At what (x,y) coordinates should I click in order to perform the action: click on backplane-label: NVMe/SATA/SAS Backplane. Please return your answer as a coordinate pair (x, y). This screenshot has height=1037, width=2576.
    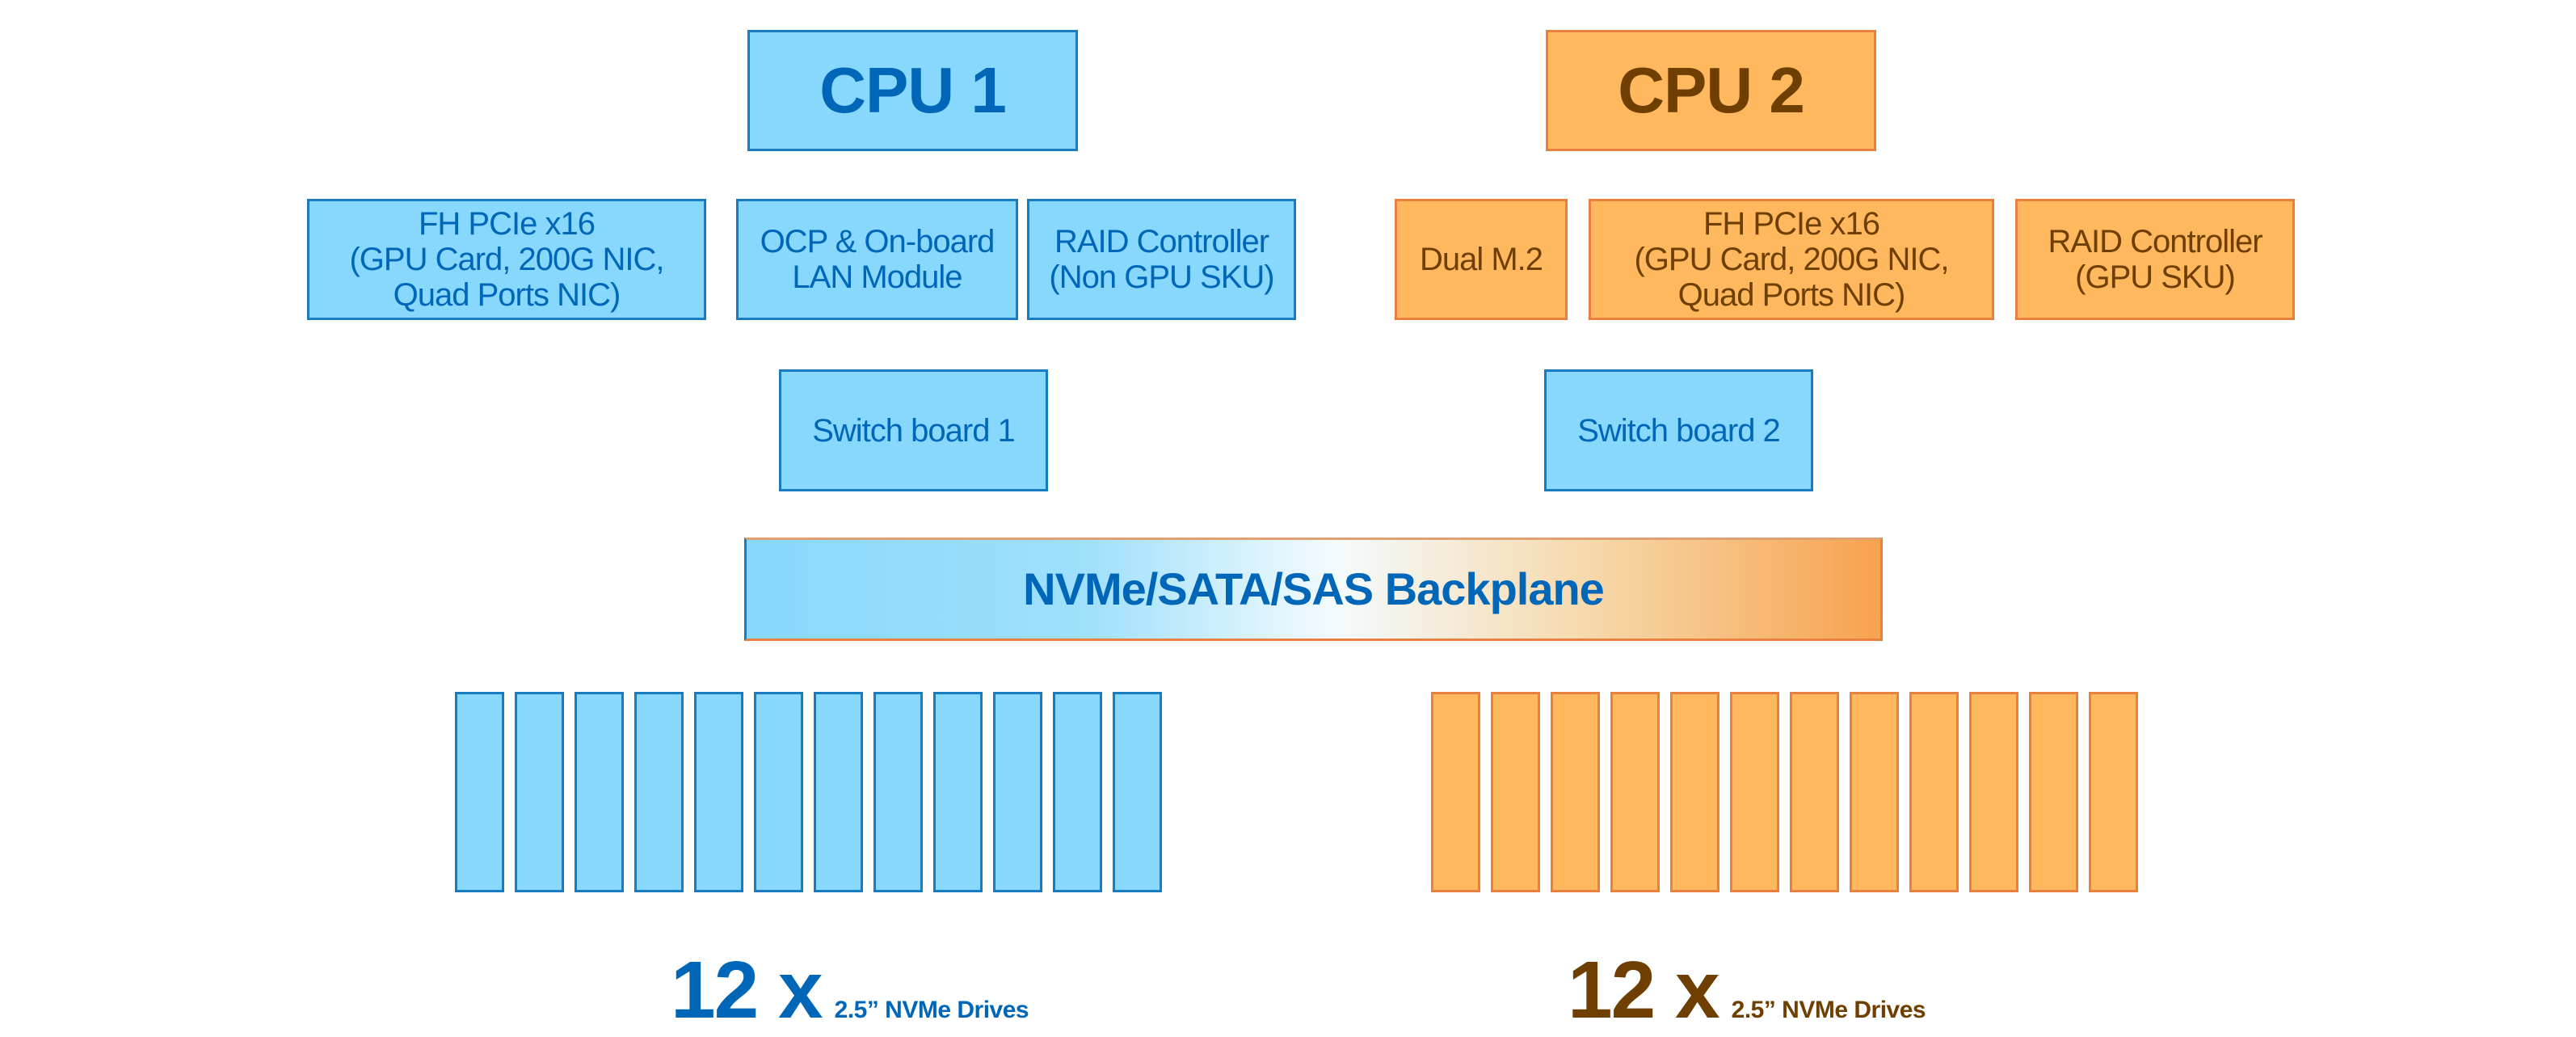
    Looking at the image, I should click on (1314, 589).